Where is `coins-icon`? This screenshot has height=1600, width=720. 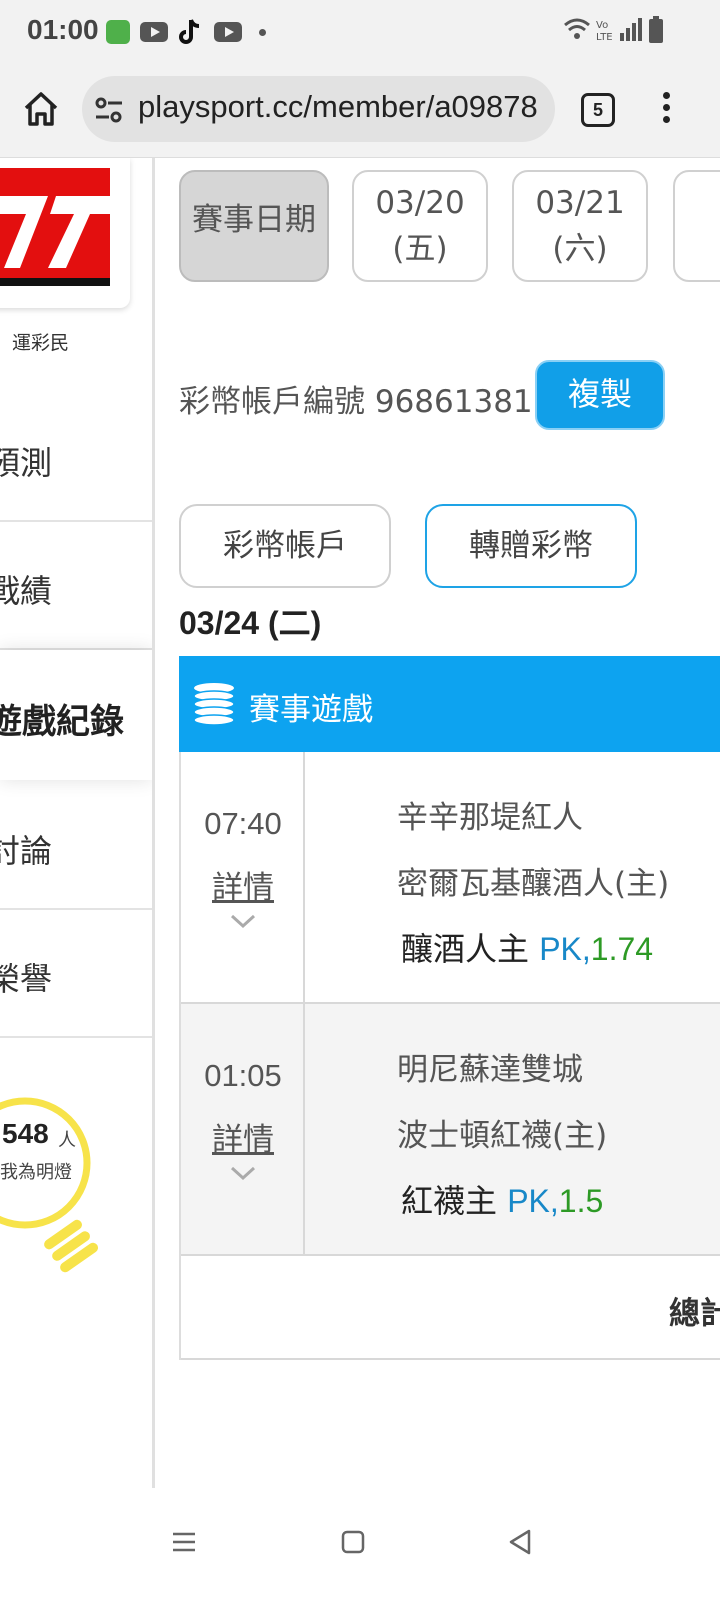
coins-icon is located at coordinates (214, 704).